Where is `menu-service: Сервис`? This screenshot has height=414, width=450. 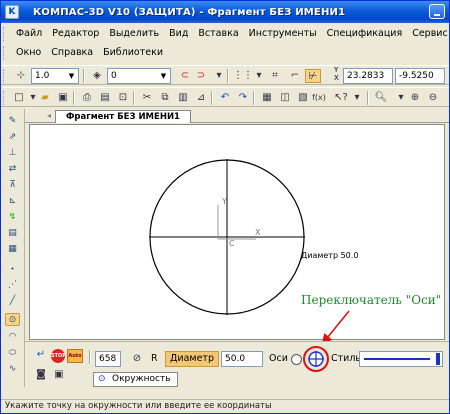 menu-service: Сервис is located at coordinates (428, 34).